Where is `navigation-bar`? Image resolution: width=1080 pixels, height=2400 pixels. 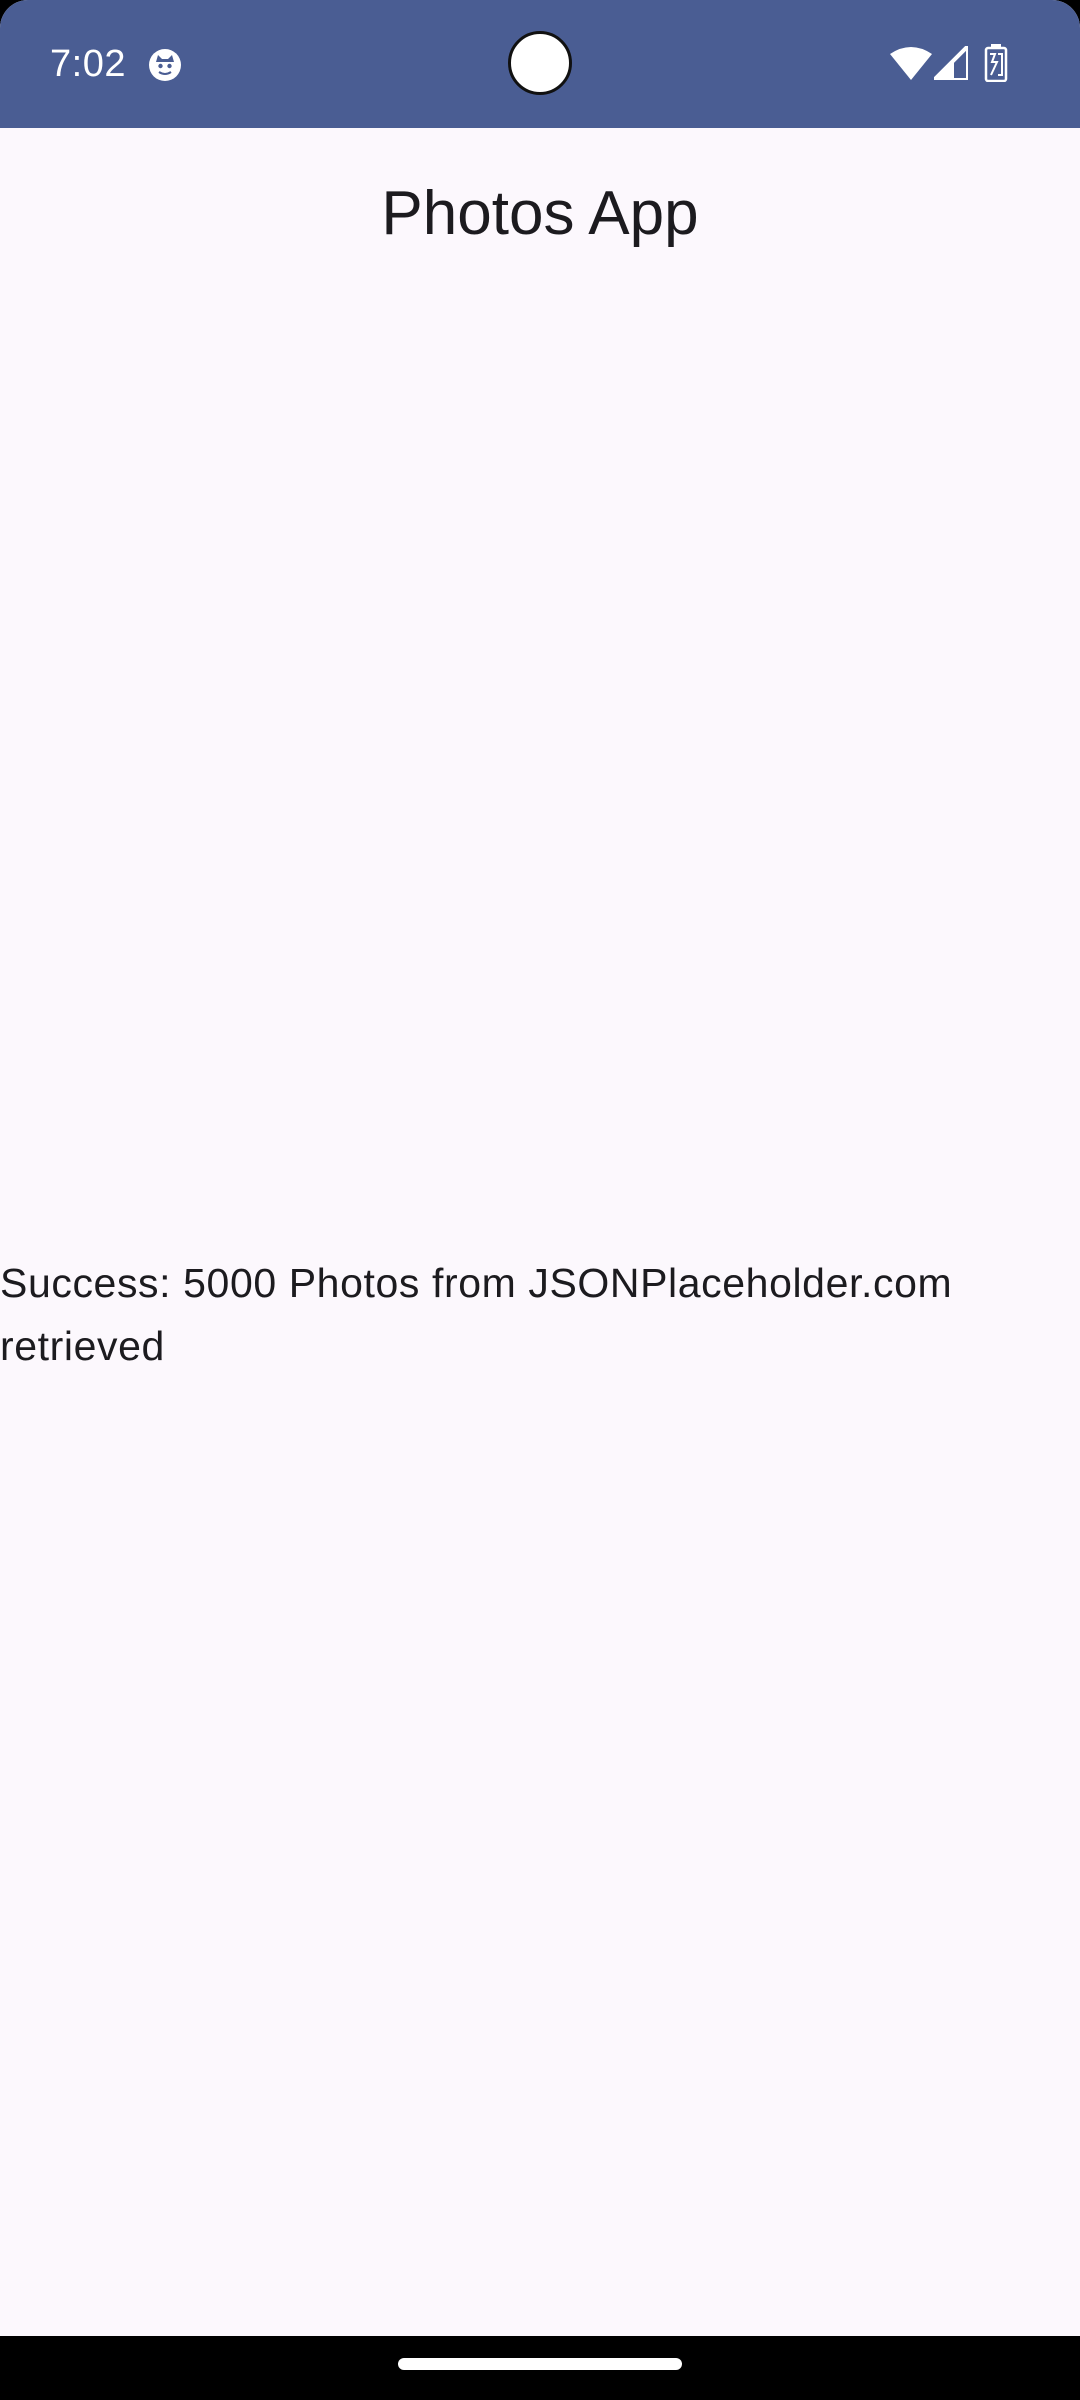
navigation-bar is located at coordinates (540, 2368).